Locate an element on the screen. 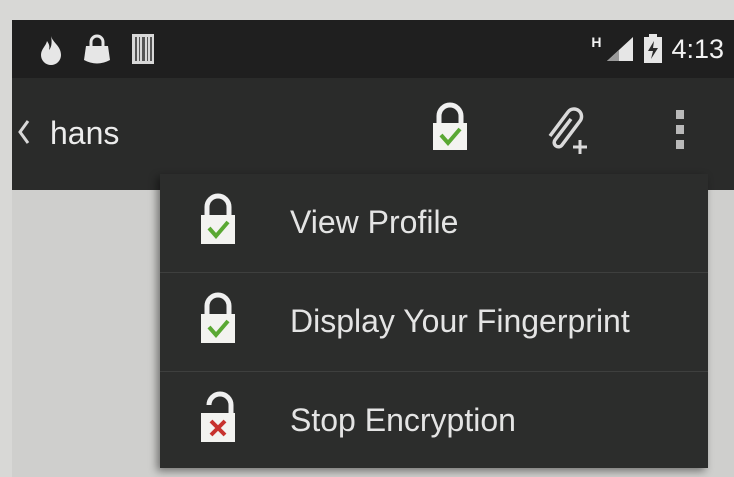 The width and height of the screenshot is (734, 477). lock-bag-icon is located at coordinates (97, 49).